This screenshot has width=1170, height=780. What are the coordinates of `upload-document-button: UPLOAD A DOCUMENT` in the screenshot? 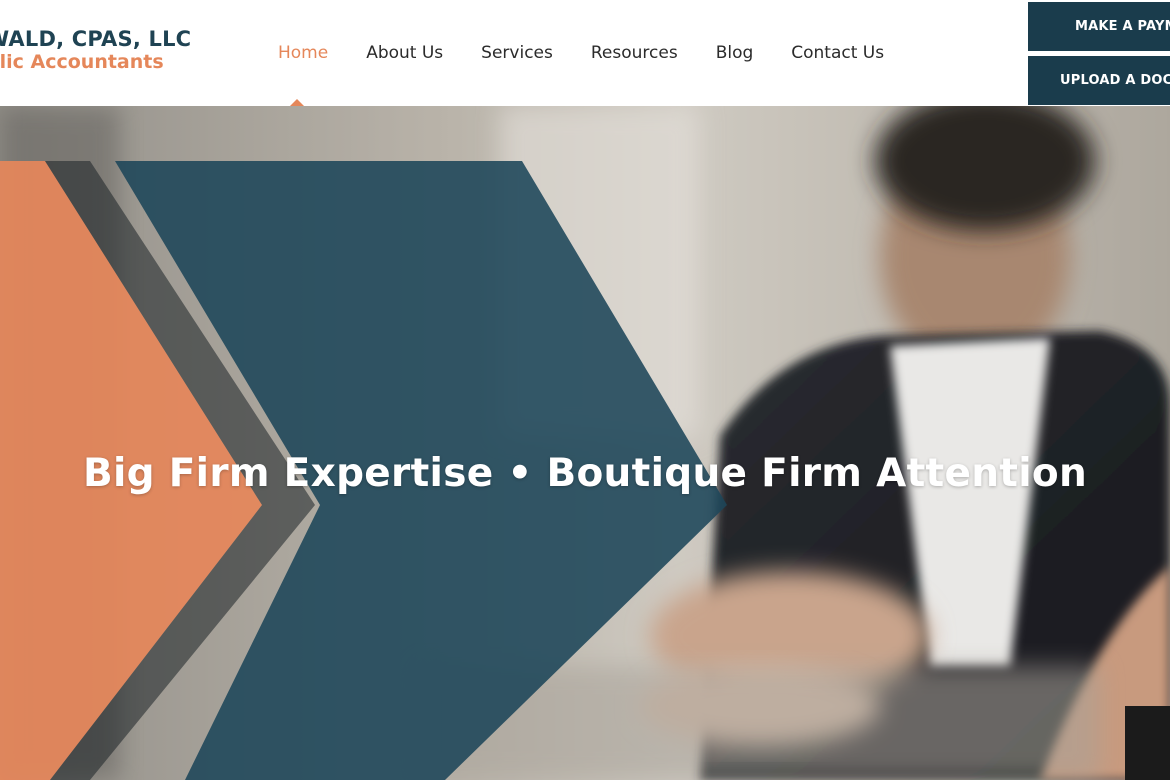 It's located at (1099, 80).